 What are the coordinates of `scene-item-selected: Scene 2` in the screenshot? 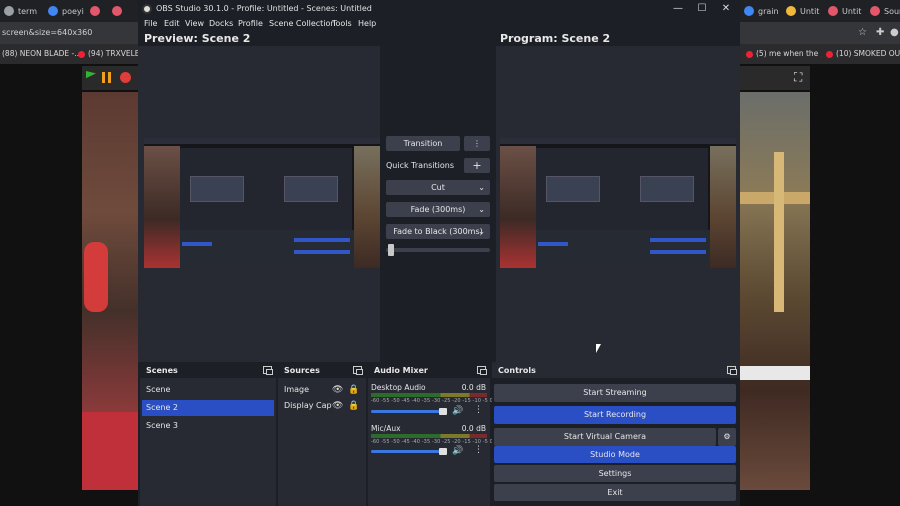 It's located at (208, 408).